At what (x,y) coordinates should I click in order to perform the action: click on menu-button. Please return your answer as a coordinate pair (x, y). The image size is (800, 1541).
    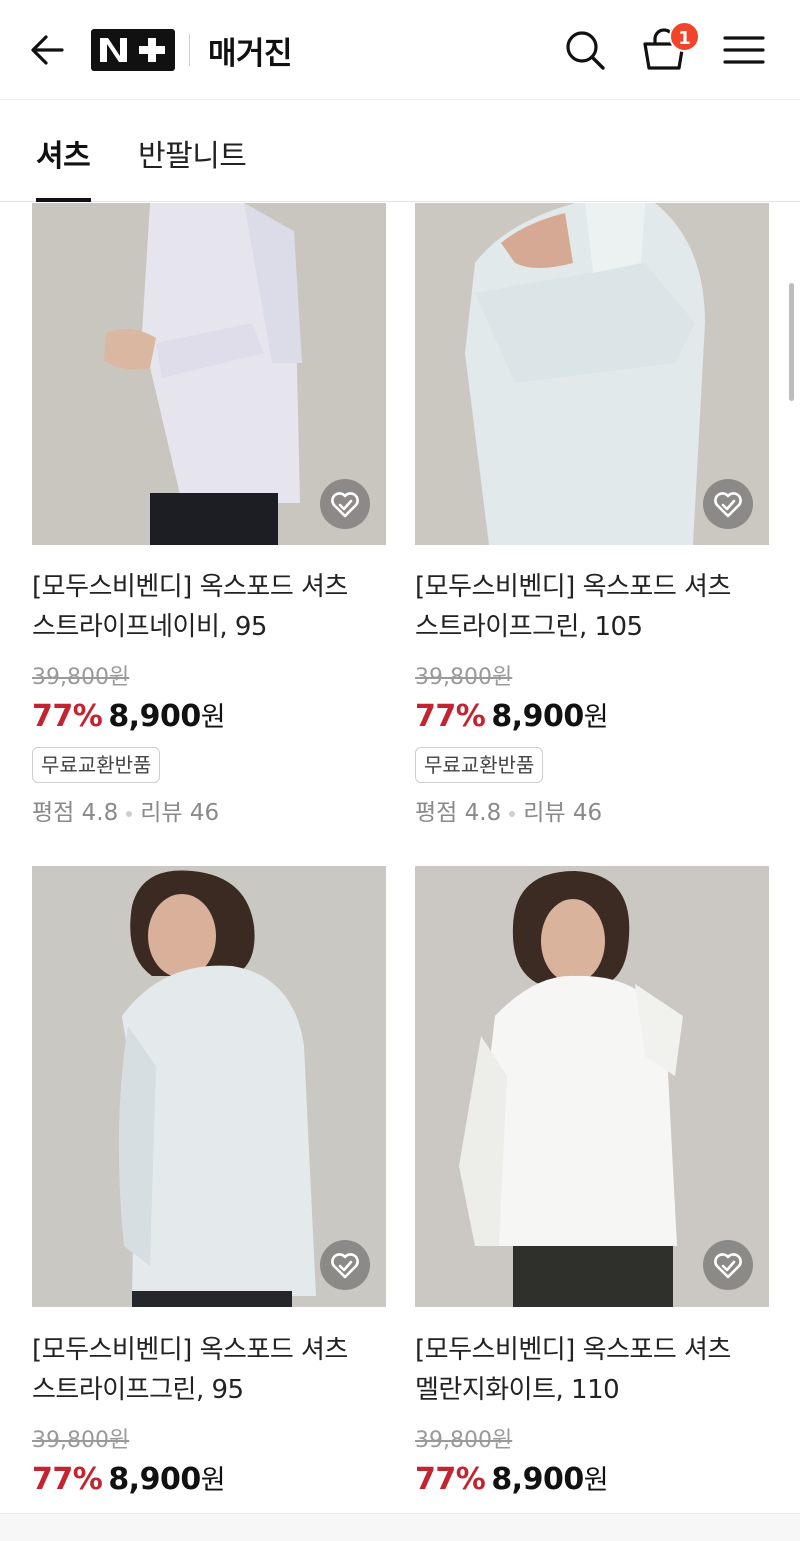
    Looking at the image, I should click on (744, 50).